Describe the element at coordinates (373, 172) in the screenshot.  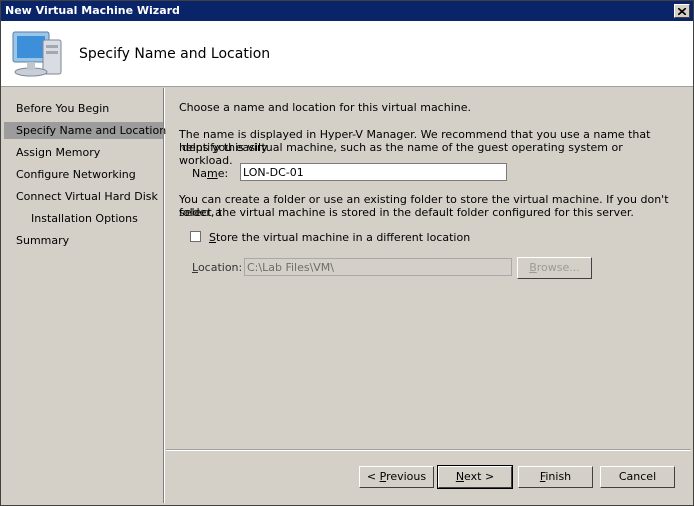
I see `name-input` at that location.